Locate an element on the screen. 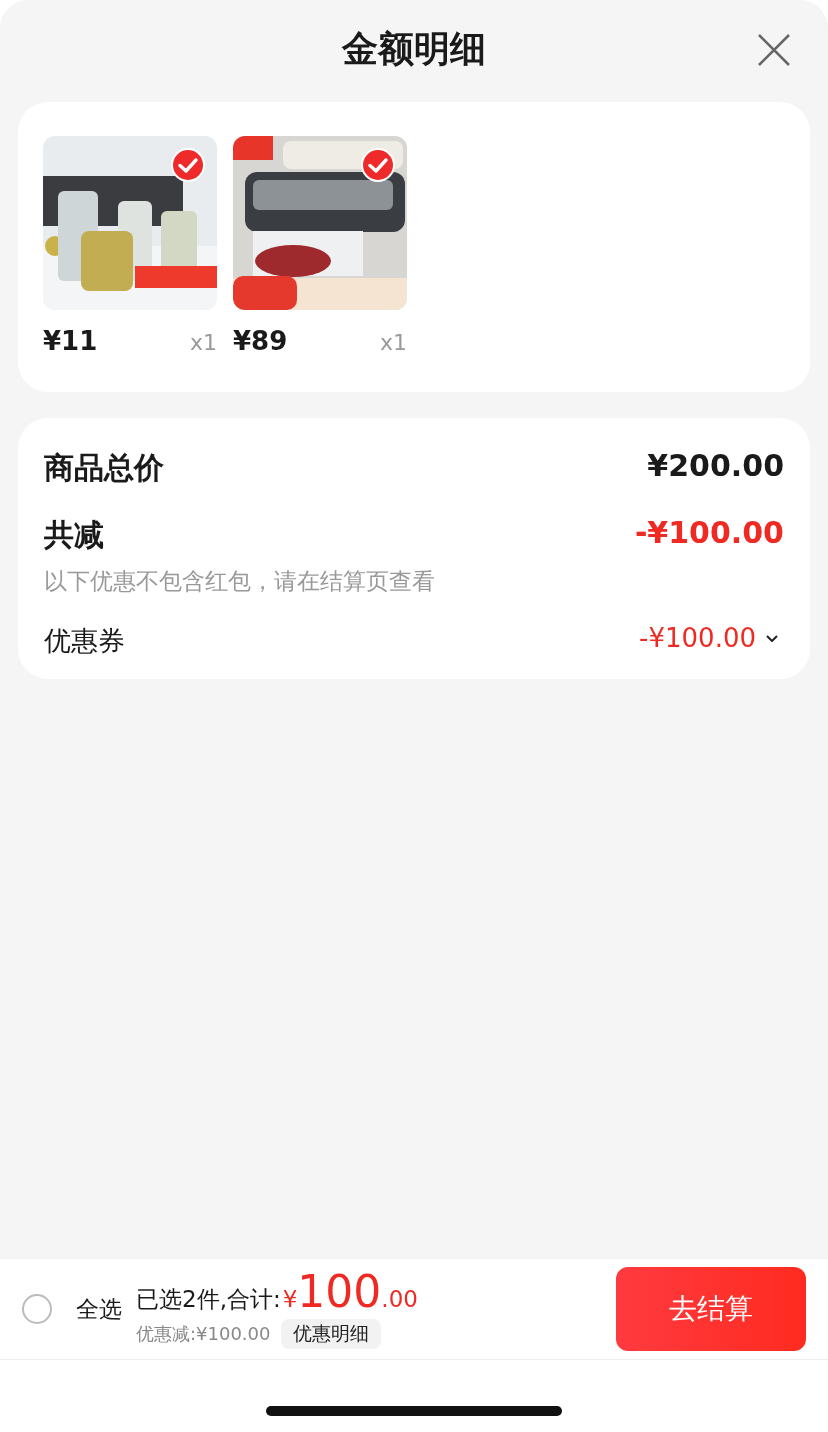 The height and width of the screenshot is (1432, 828). select-all-radio is located at coordinates (37, 1309).